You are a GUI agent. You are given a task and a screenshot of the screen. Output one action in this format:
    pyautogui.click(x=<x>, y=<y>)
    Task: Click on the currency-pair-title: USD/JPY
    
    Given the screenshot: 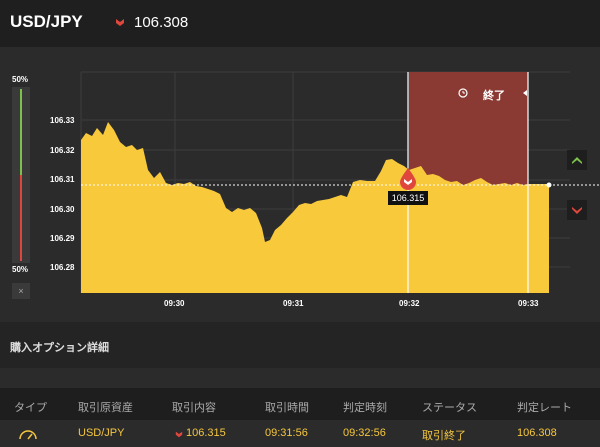 What is the action you would take?
    pyautogui.click(x=46, y=21)
    